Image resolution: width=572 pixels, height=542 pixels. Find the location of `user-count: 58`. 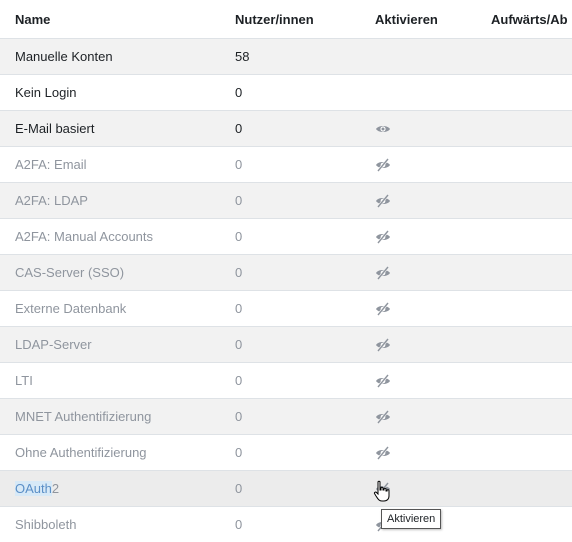

user-count: 58 is located at coordinates (242, 56).